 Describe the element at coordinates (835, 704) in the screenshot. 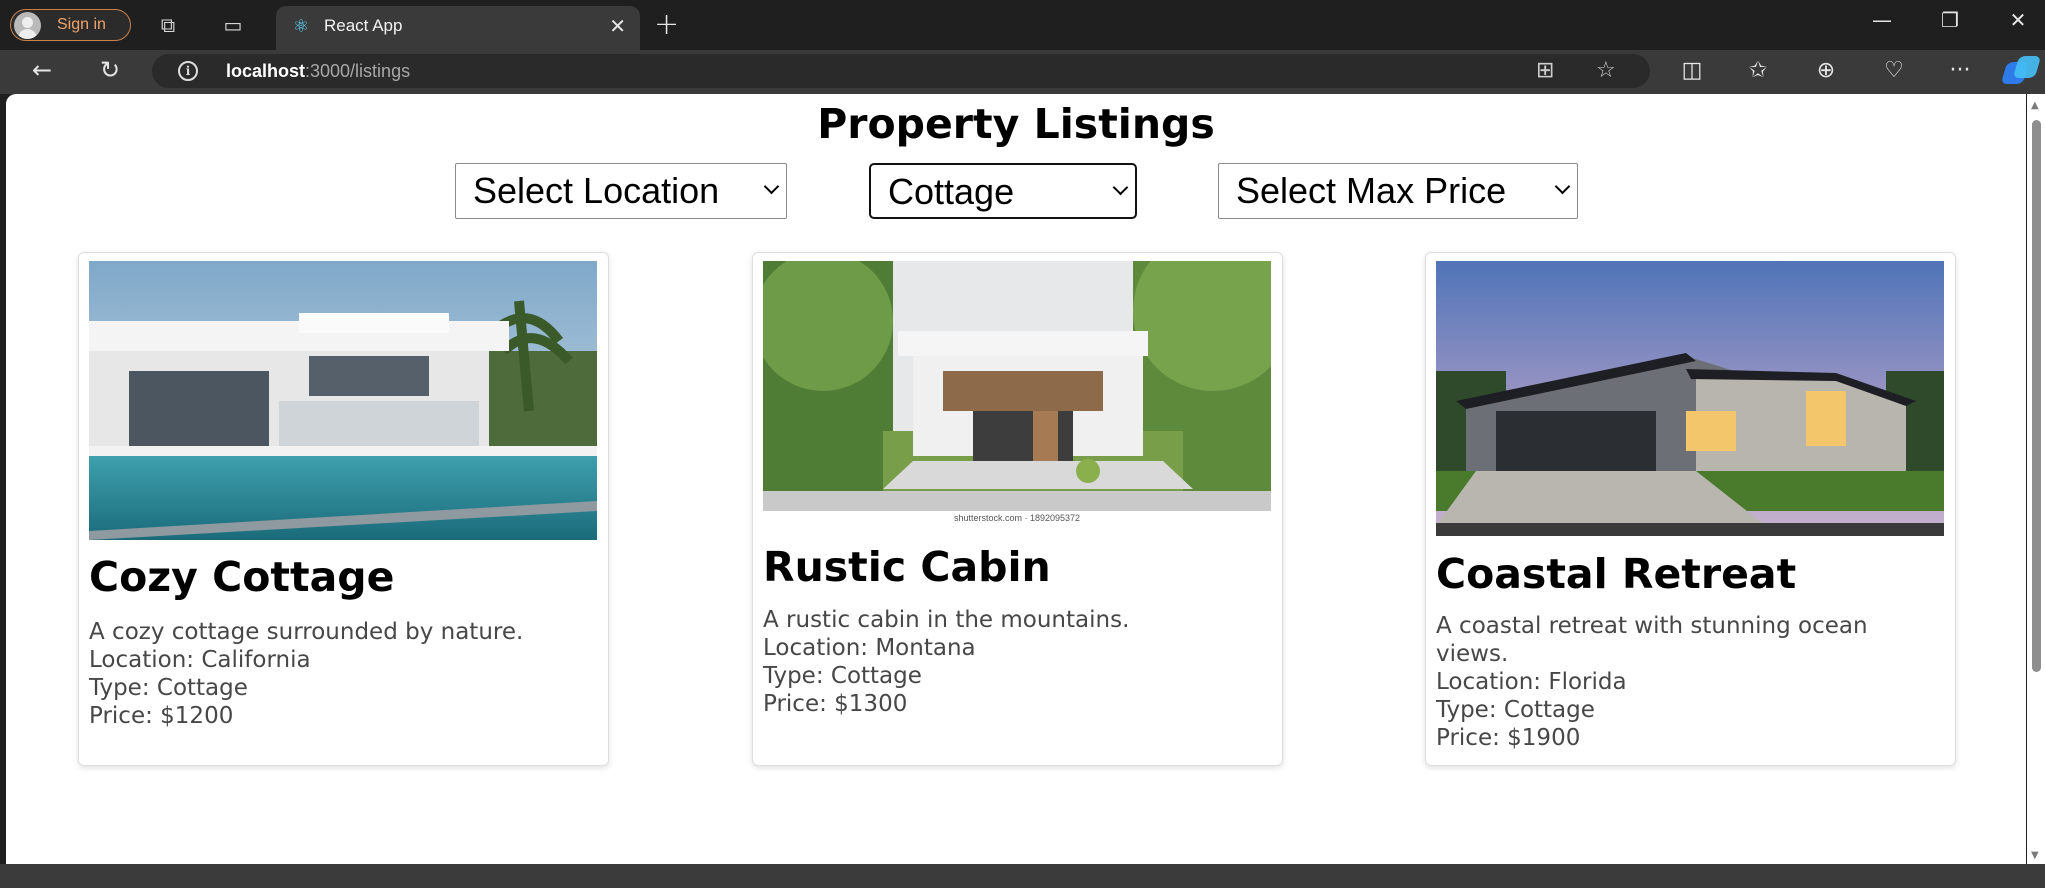

I see `listing-price: Price: $1300` at that location.